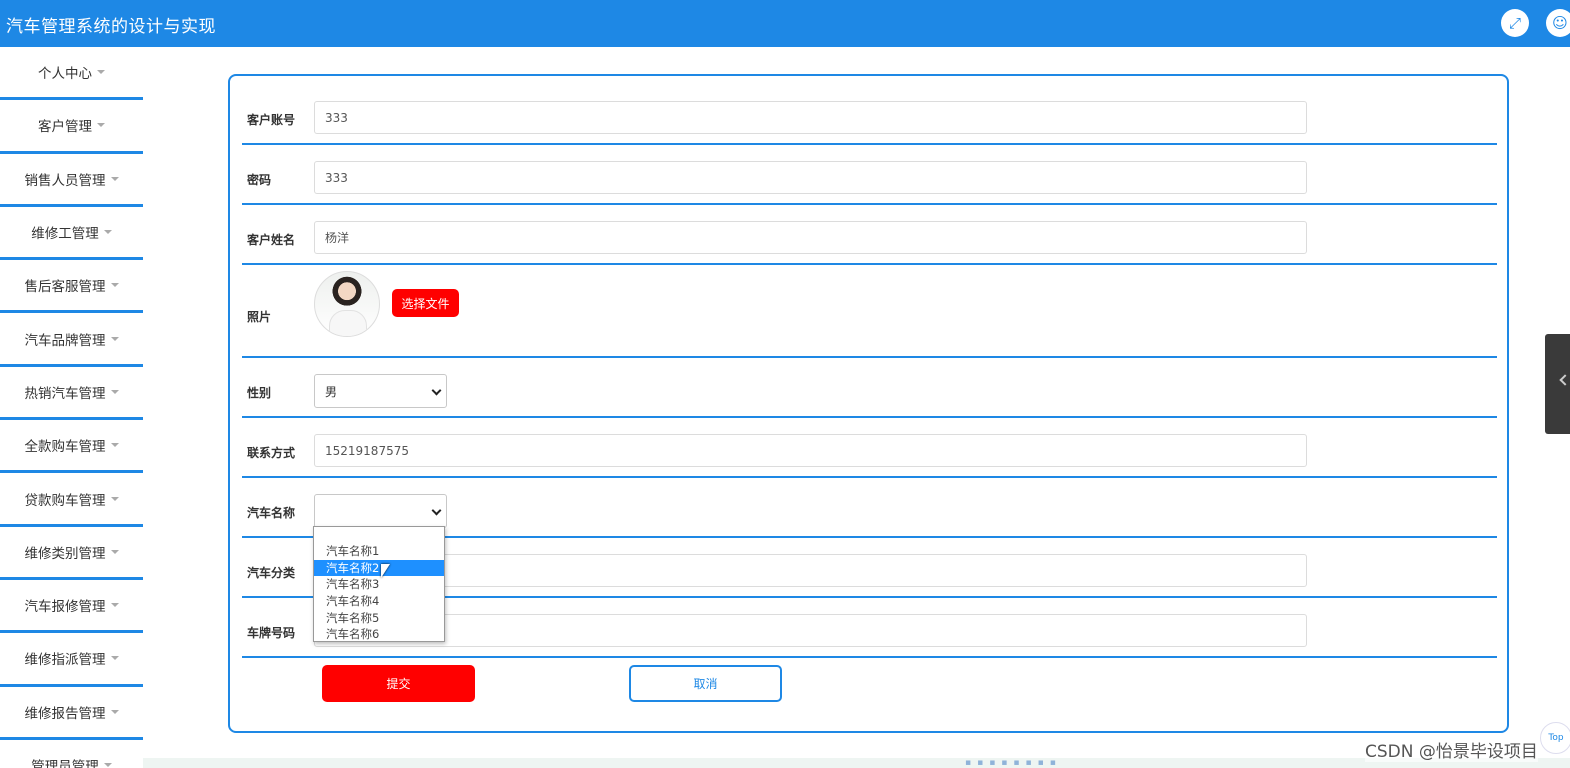 Image resolution: width=1570 pixels, height=768 pixels. Describe the element at coordinates (705, 683) in the screenshot. I see `cancel-button: 取消` at that location.